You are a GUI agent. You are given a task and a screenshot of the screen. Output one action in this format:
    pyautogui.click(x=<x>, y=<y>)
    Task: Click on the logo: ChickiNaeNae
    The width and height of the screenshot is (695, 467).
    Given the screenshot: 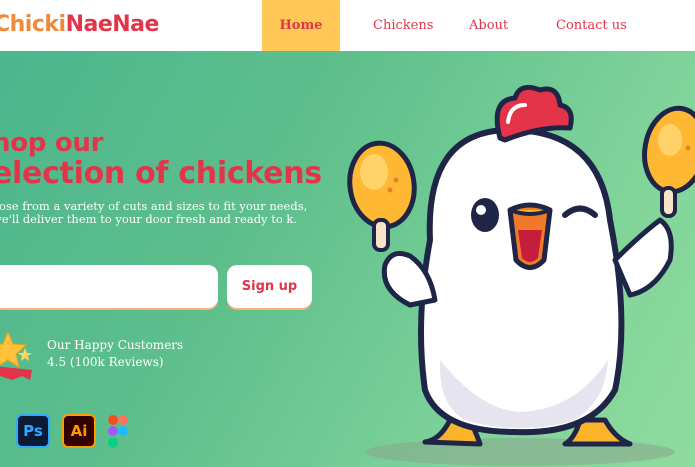 What is the action you would take?
    pyautogui.click(x=79, y=25)
    